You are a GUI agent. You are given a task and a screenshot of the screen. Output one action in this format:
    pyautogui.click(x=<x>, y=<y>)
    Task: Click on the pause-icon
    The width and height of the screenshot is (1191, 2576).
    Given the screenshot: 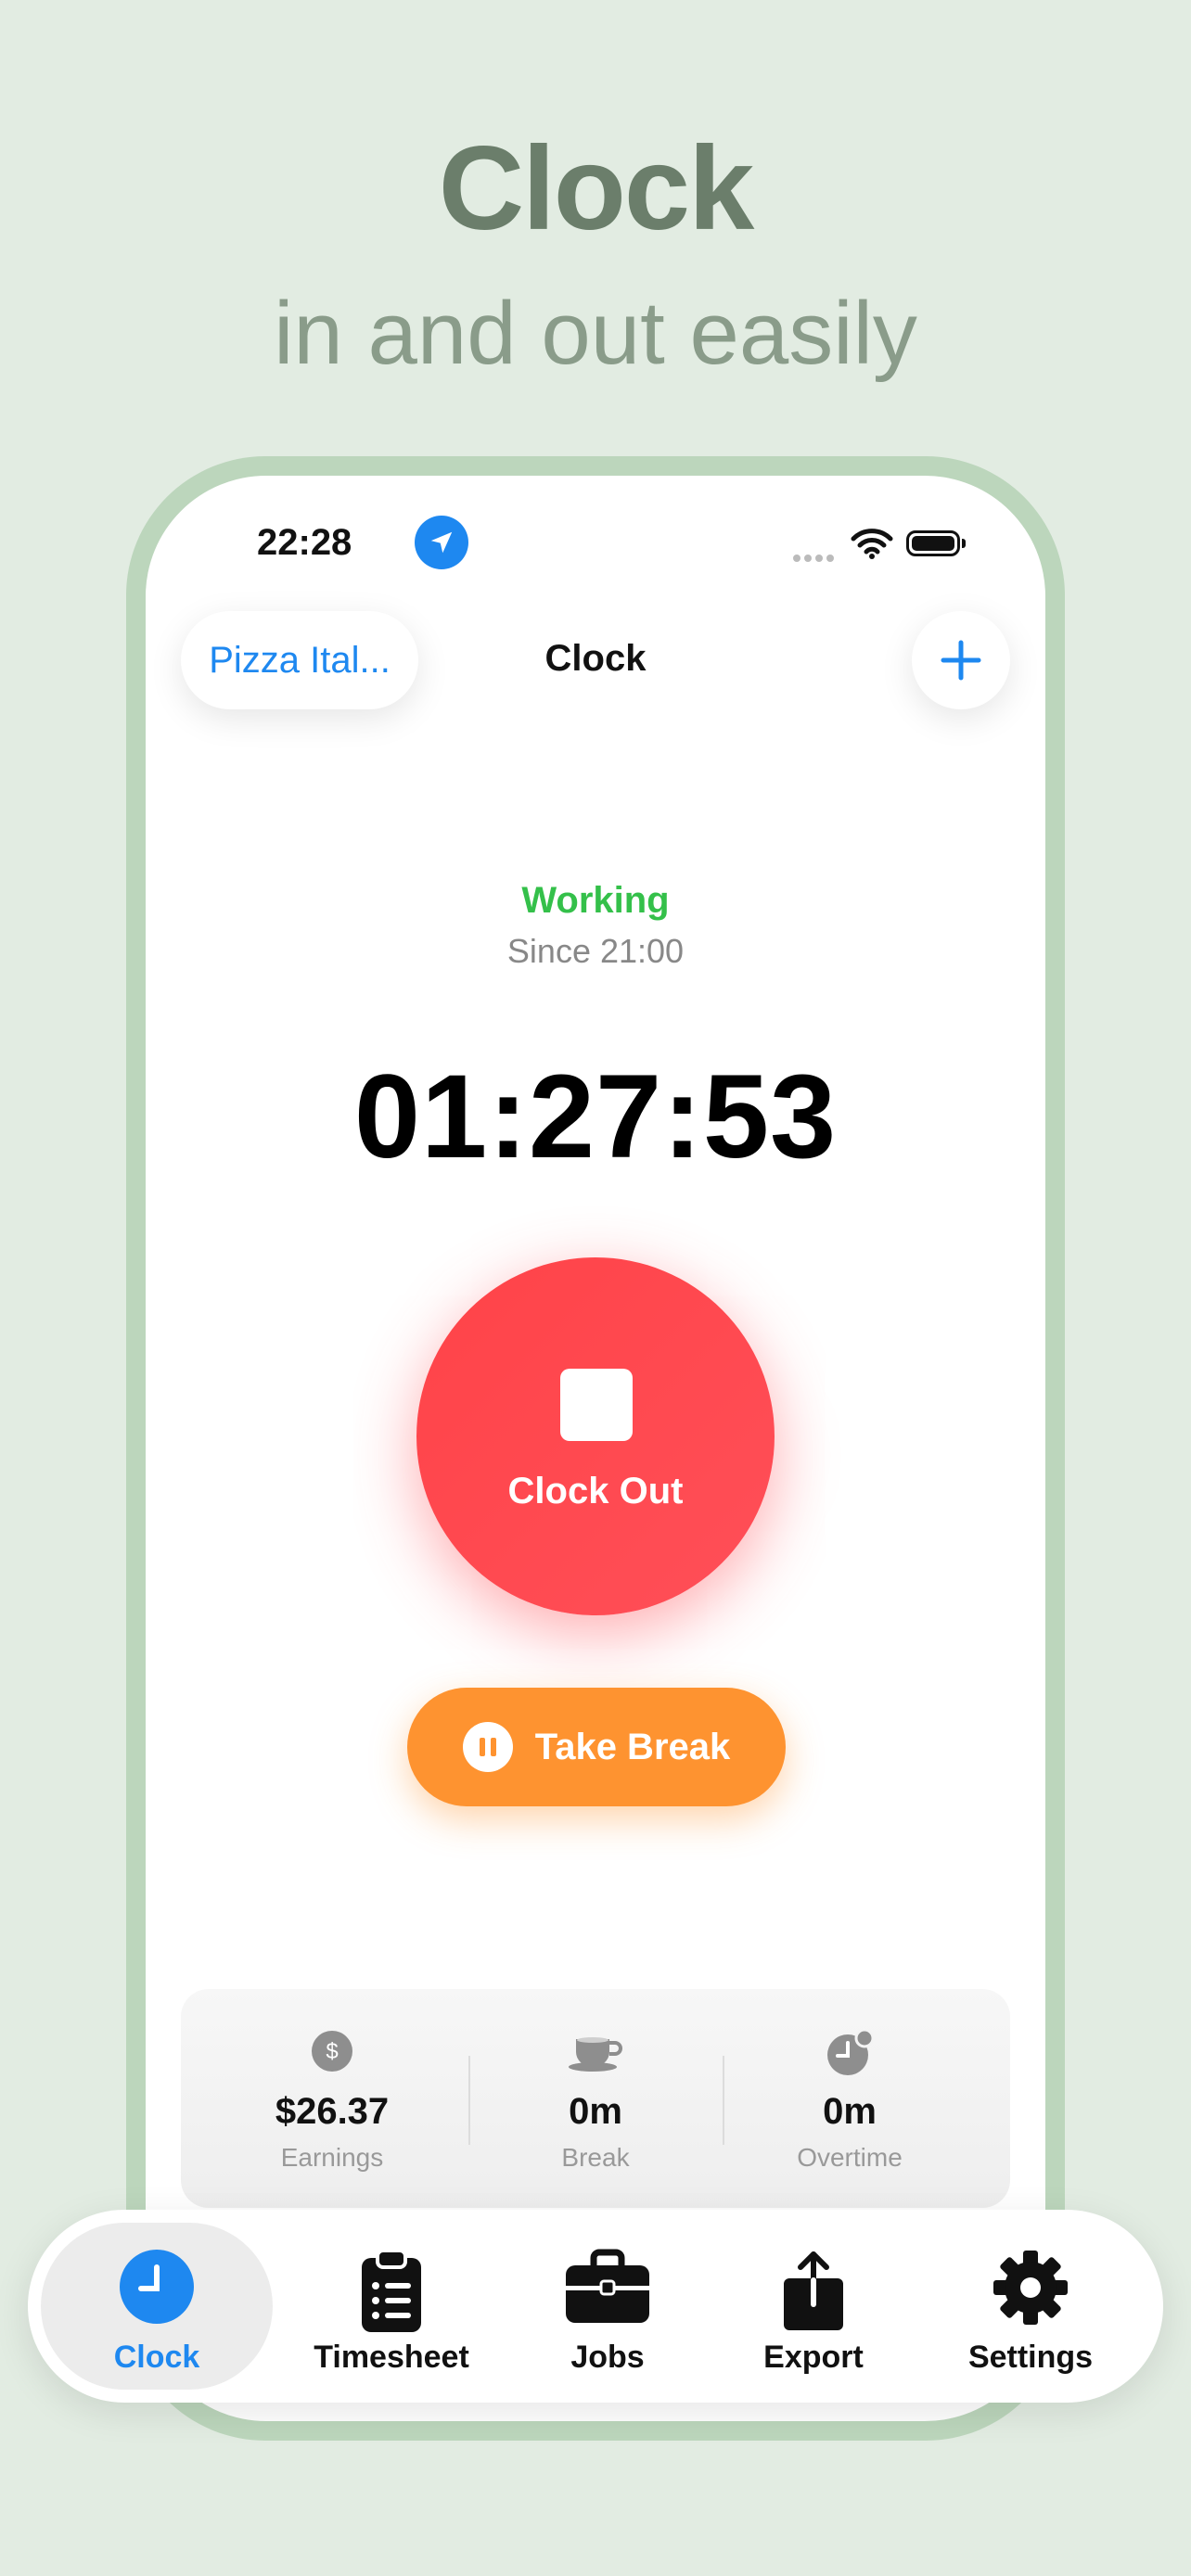 What is the action you would take?
    pyautogui.click(x=488, y=1747)
    